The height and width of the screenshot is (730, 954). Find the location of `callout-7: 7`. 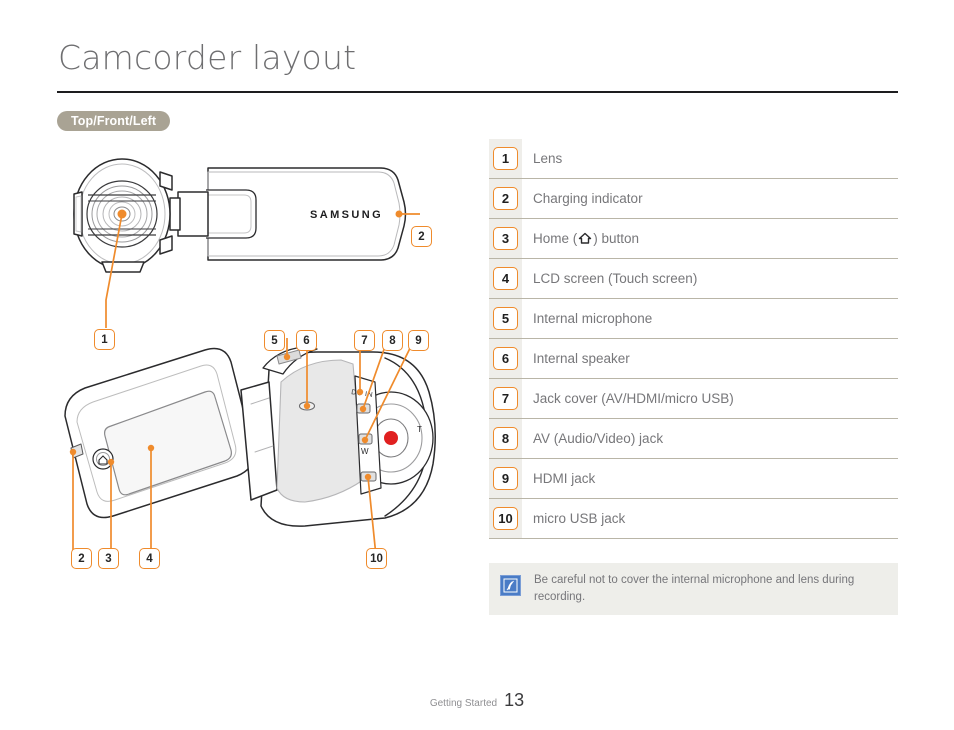

callout-7: 7 is located at coordinates (364, 340).